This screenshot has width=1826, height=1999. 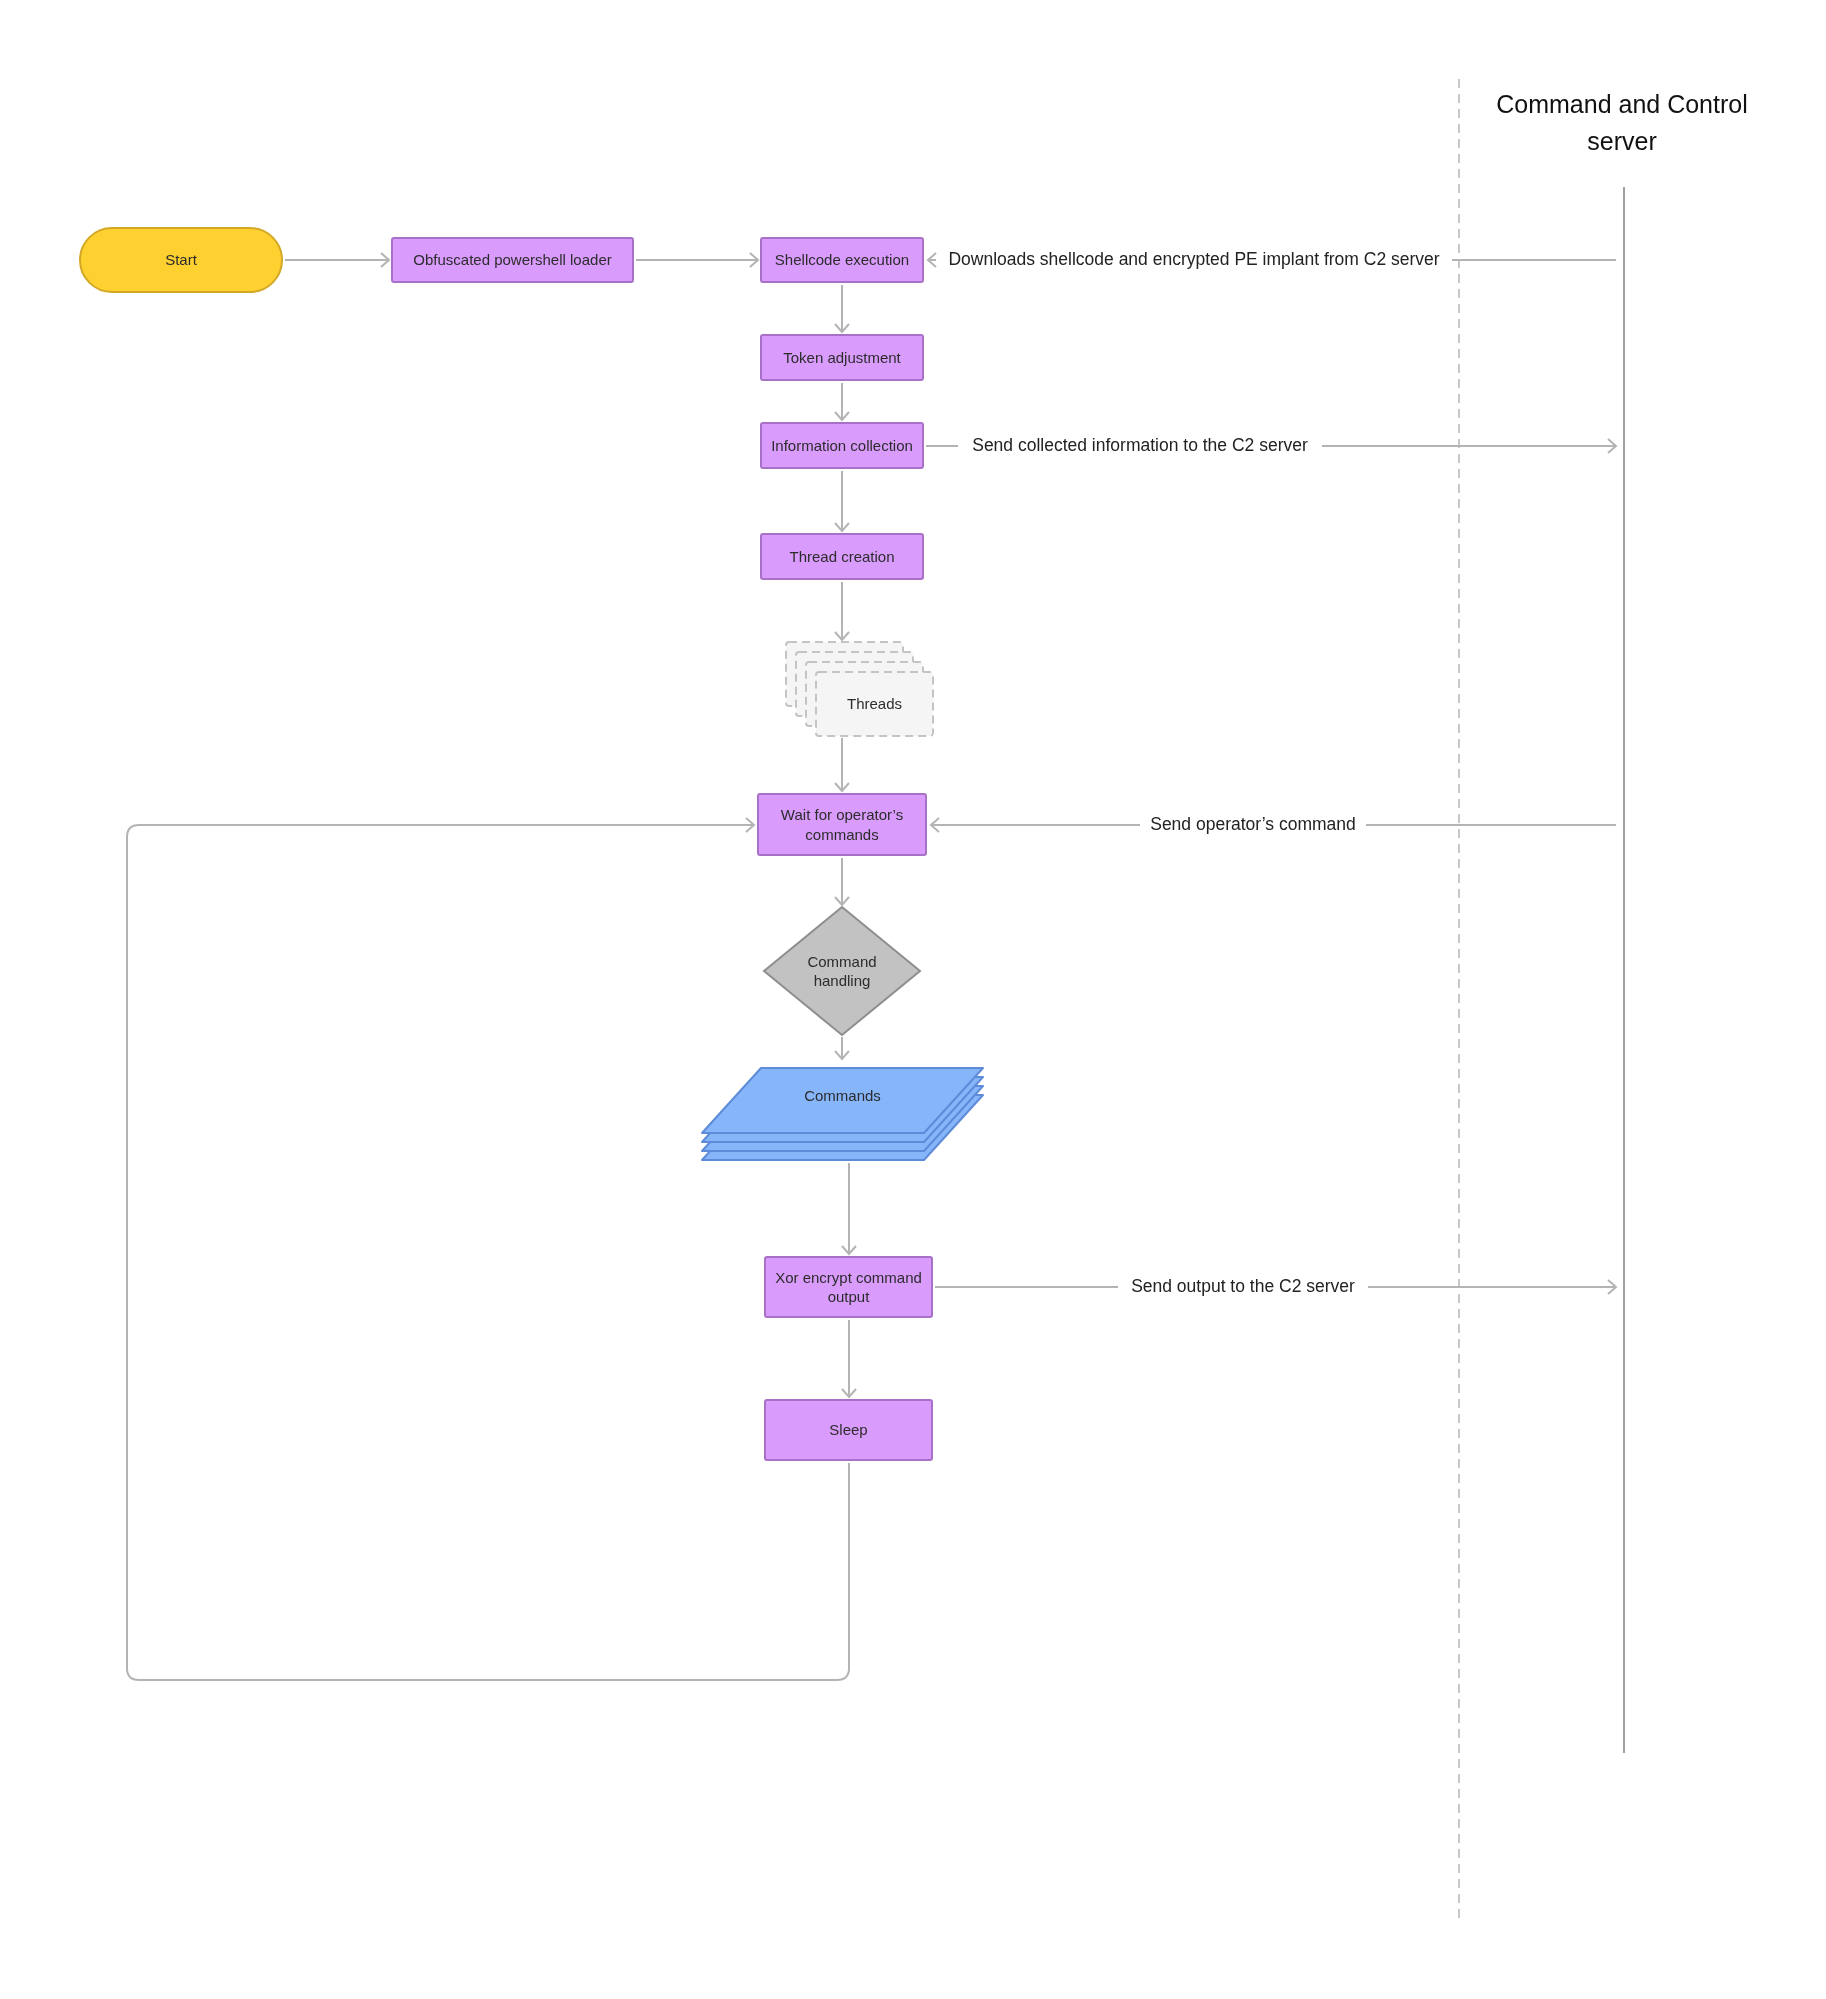 I want to click on start-terminal: Start, so click(x=181, y=260).